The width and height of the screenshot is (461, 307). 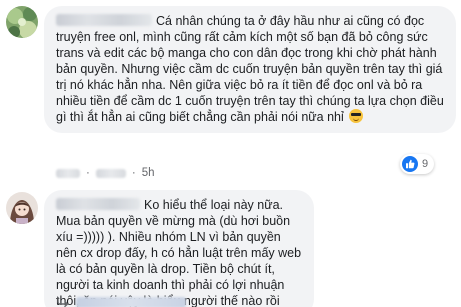 I want to click on reaction-count: 9, so click(x=425, y=164).